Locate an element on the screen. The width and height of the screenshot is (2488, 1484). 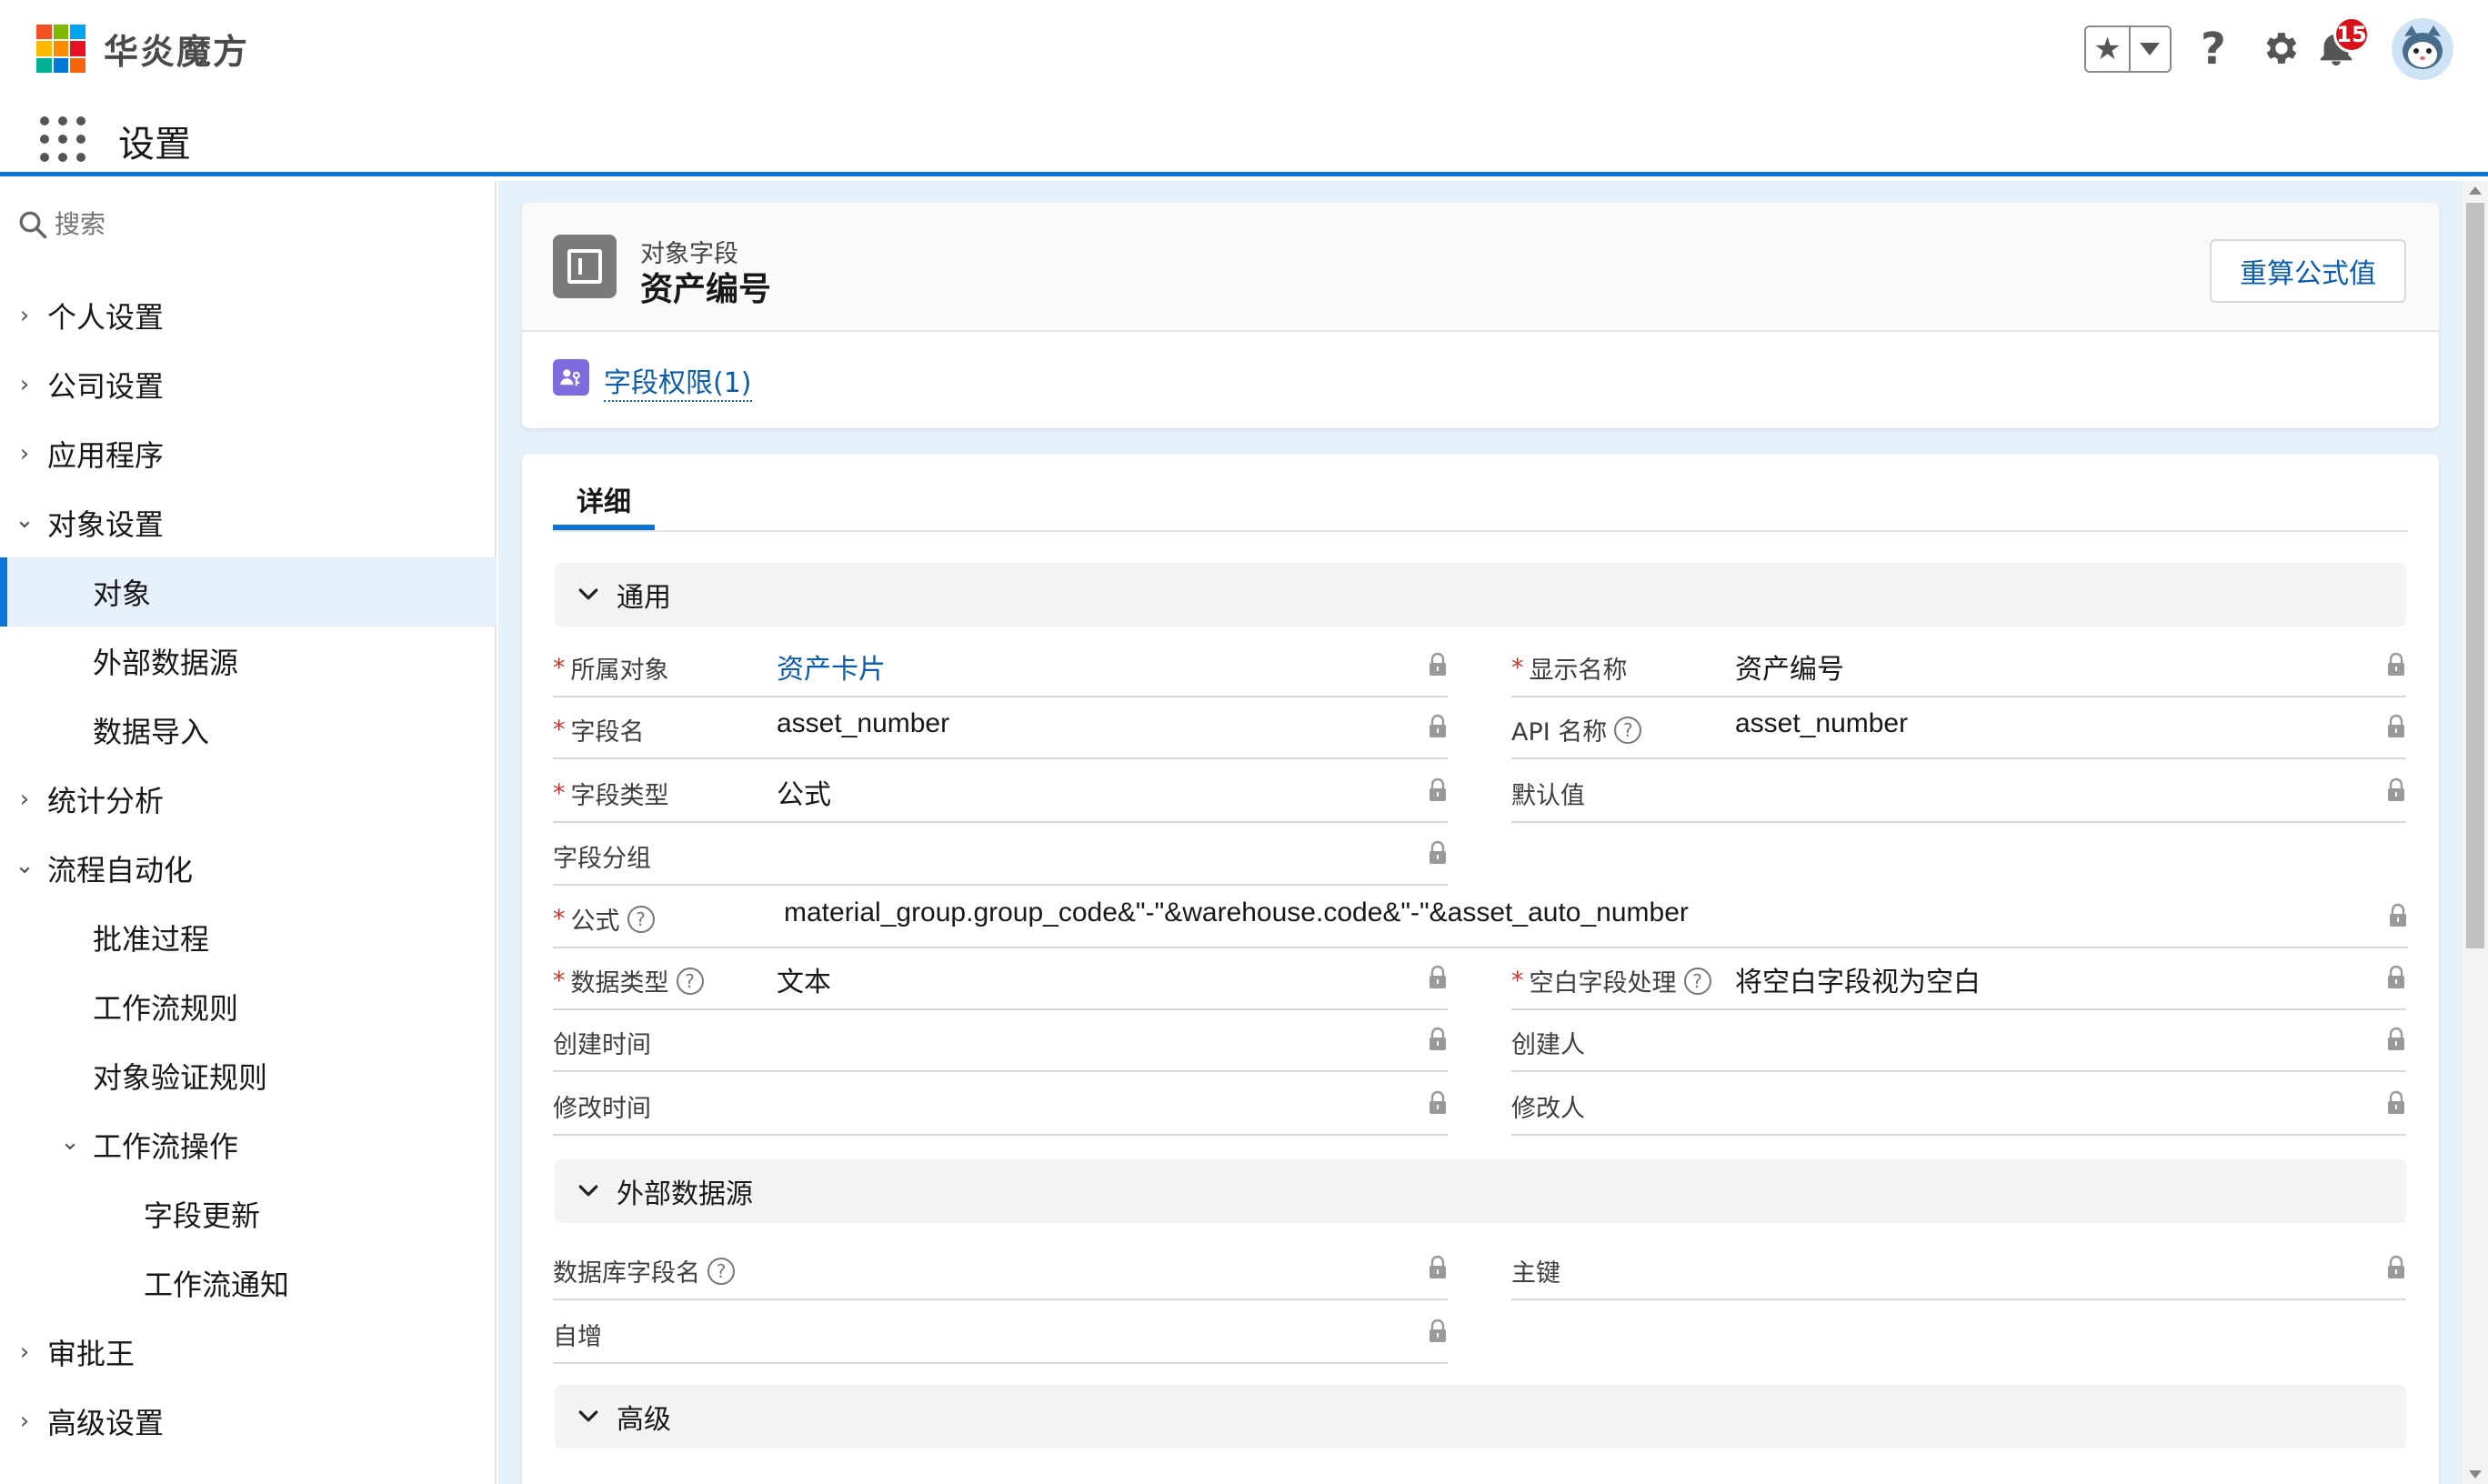
field-label: 创建人 is located at coordinates (1548, 1045).